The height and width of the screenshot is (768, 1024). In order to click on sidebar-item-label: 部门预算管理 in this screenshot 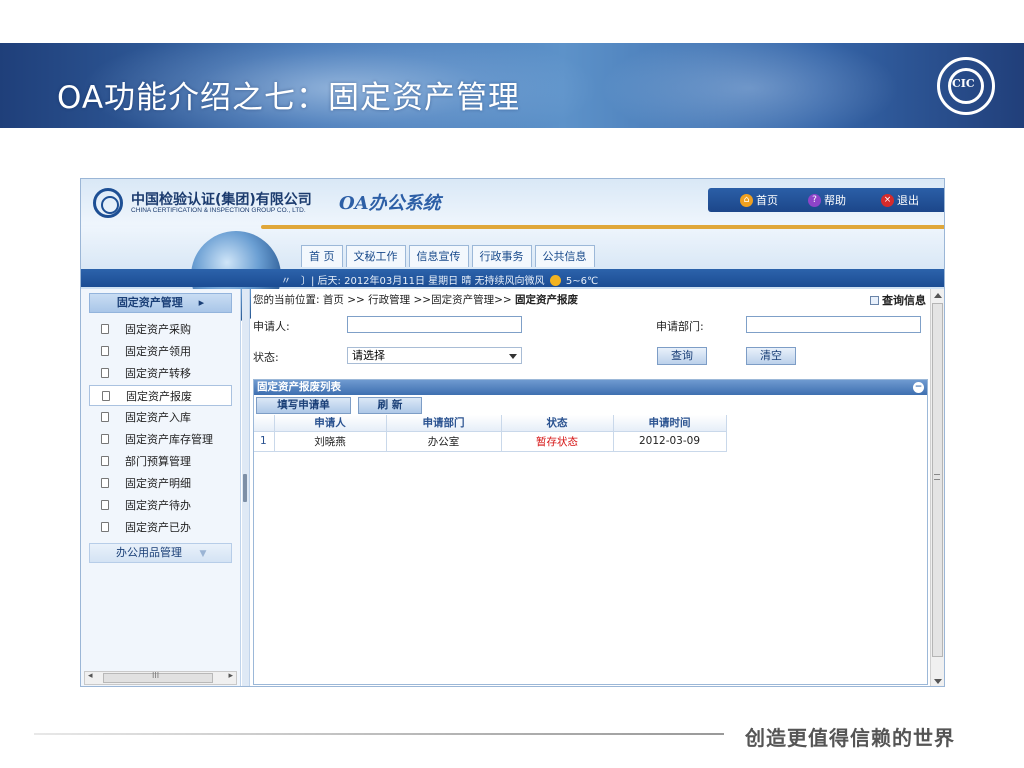, I will do `click(158, 461)`.